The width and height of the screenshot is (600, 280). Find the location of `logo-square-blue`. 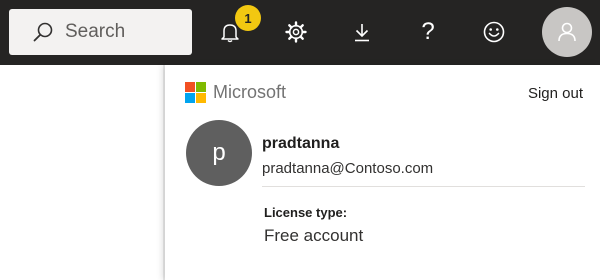

logo-square-blue is located at coordinates (190, 98).